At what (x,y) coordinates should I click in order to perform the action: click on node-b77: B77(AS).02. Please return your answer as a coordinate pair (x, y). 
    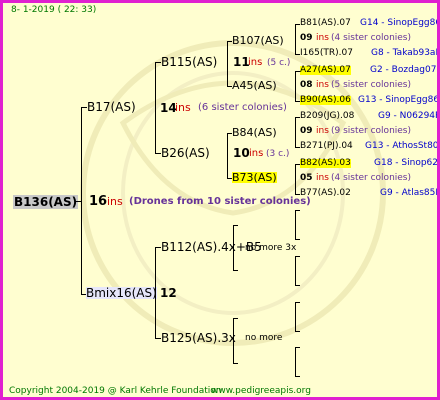
    Looking at the image, I should click on (325, 193).